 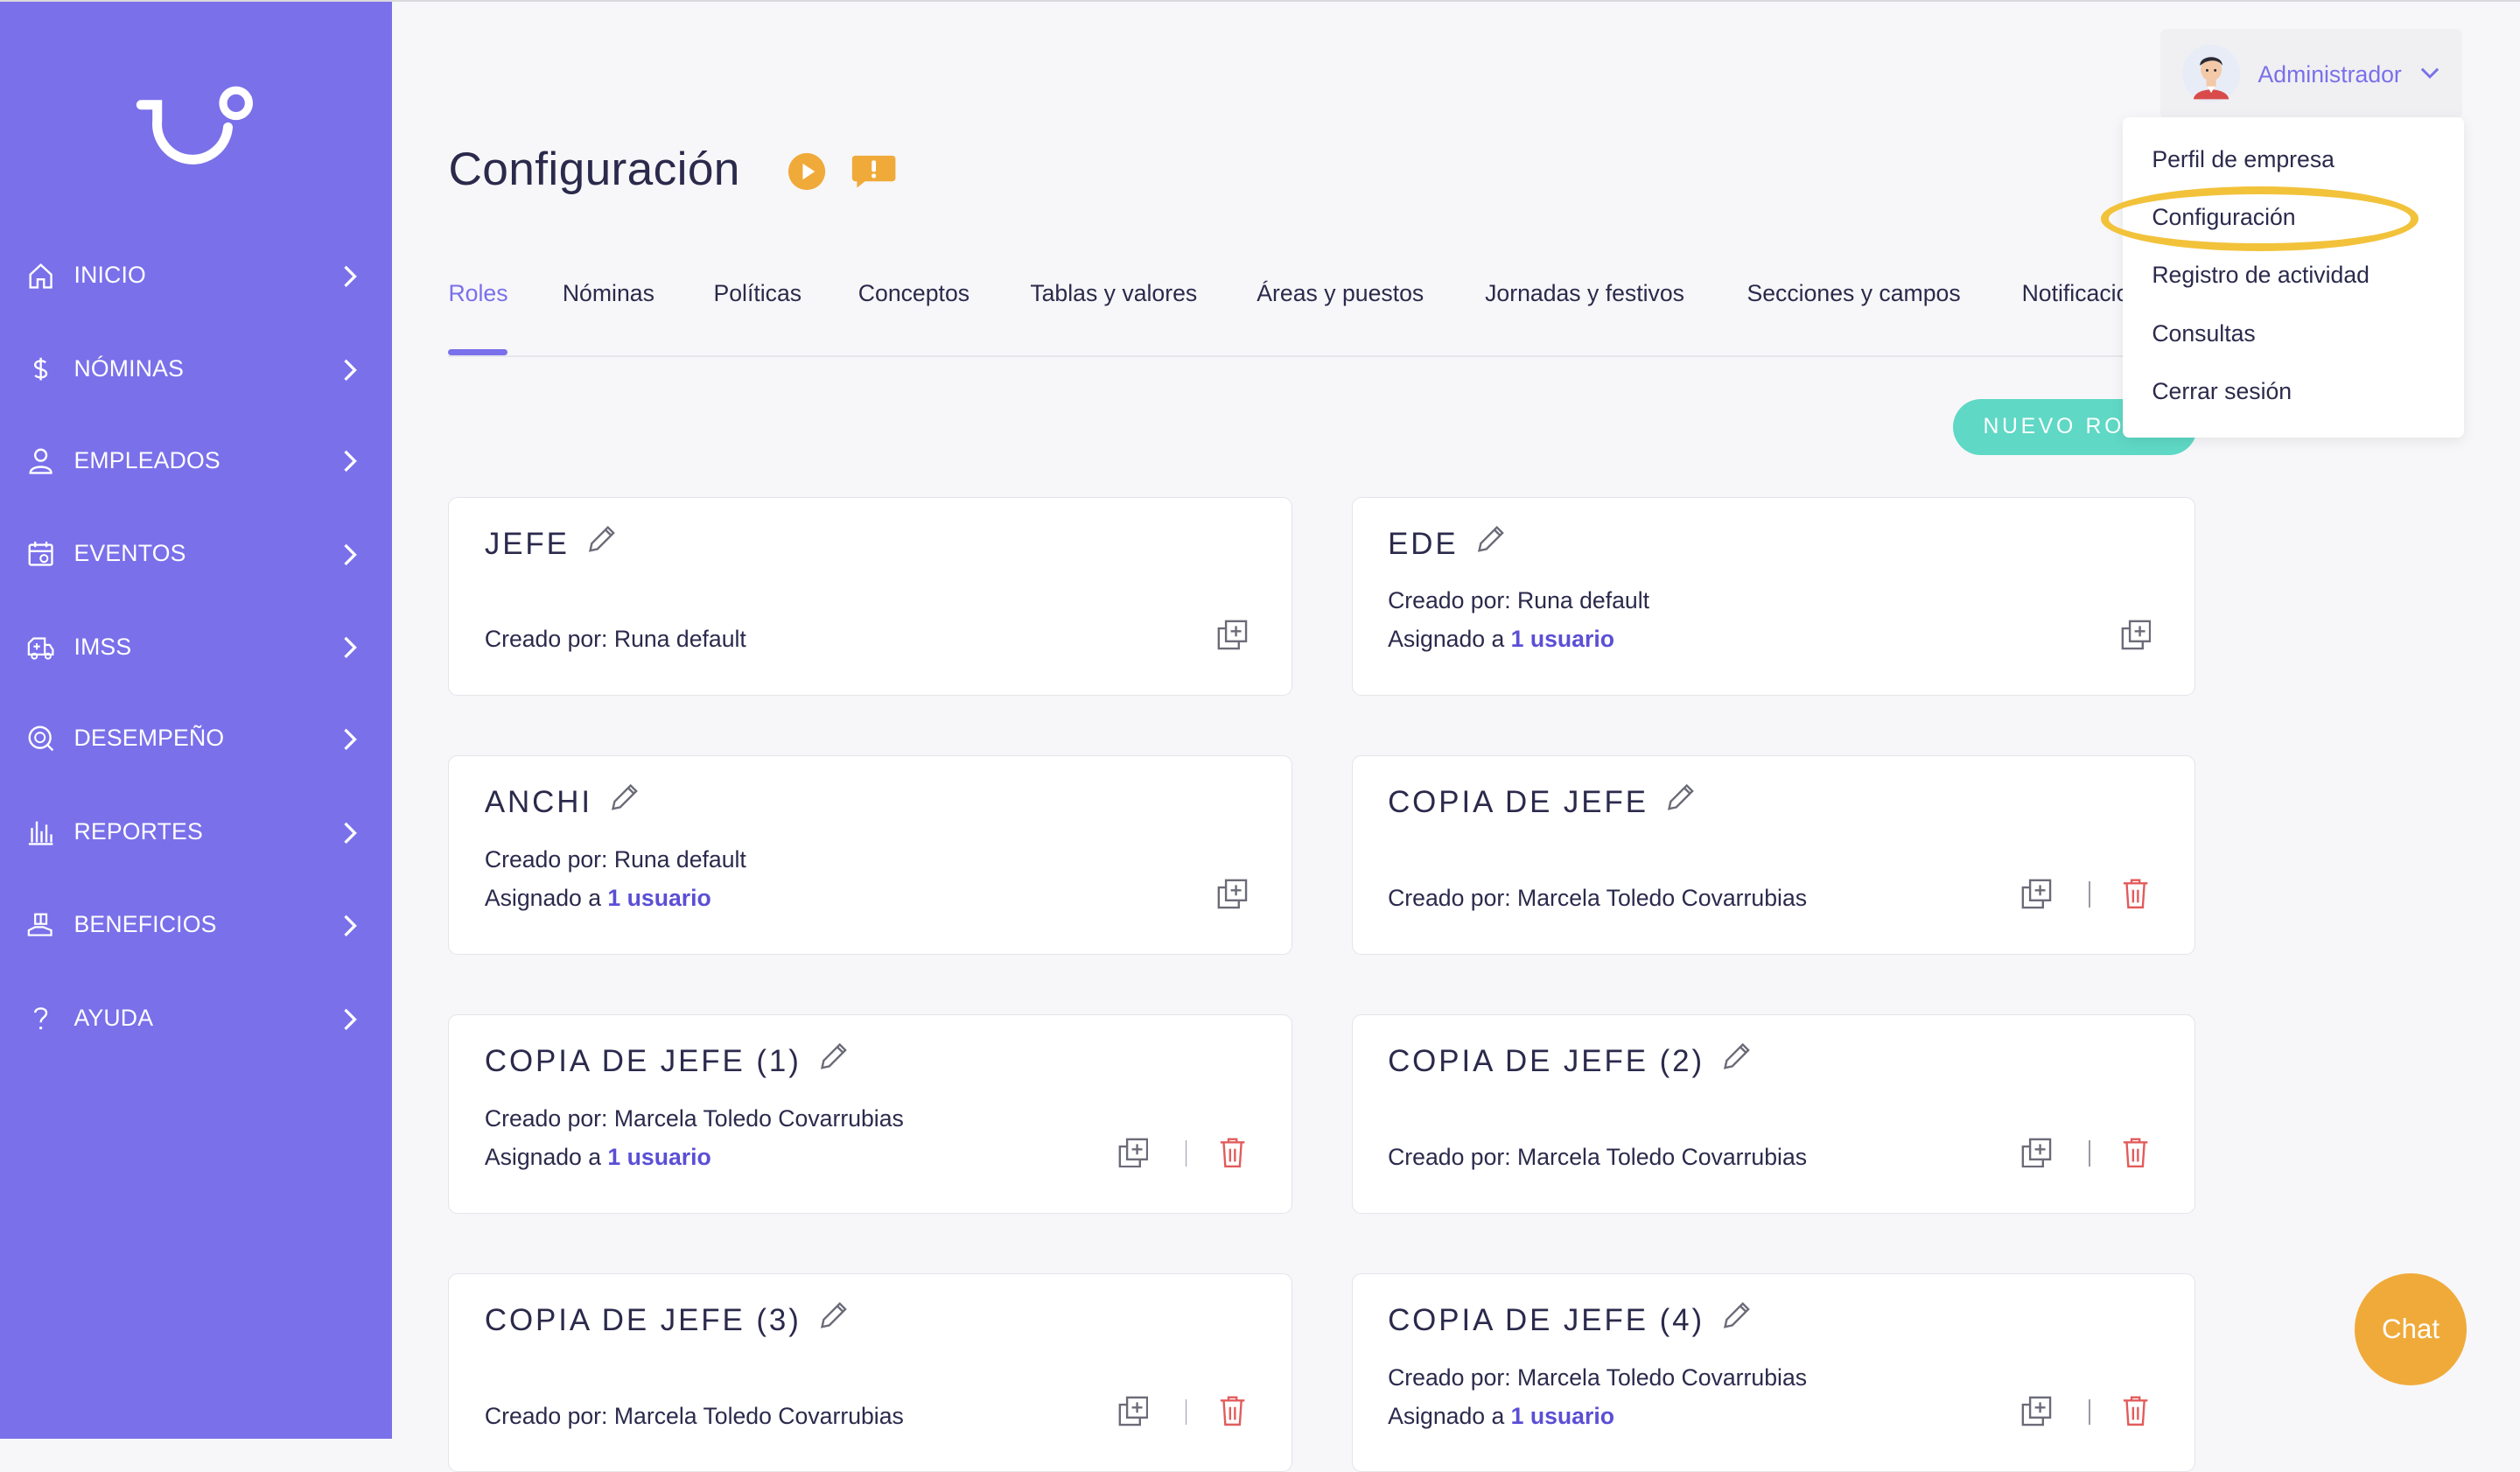 What do you see at coordinates (757, 294) in the screenshot?
I see `tab-politicas: Políticas` at bounding box center [757, 294].